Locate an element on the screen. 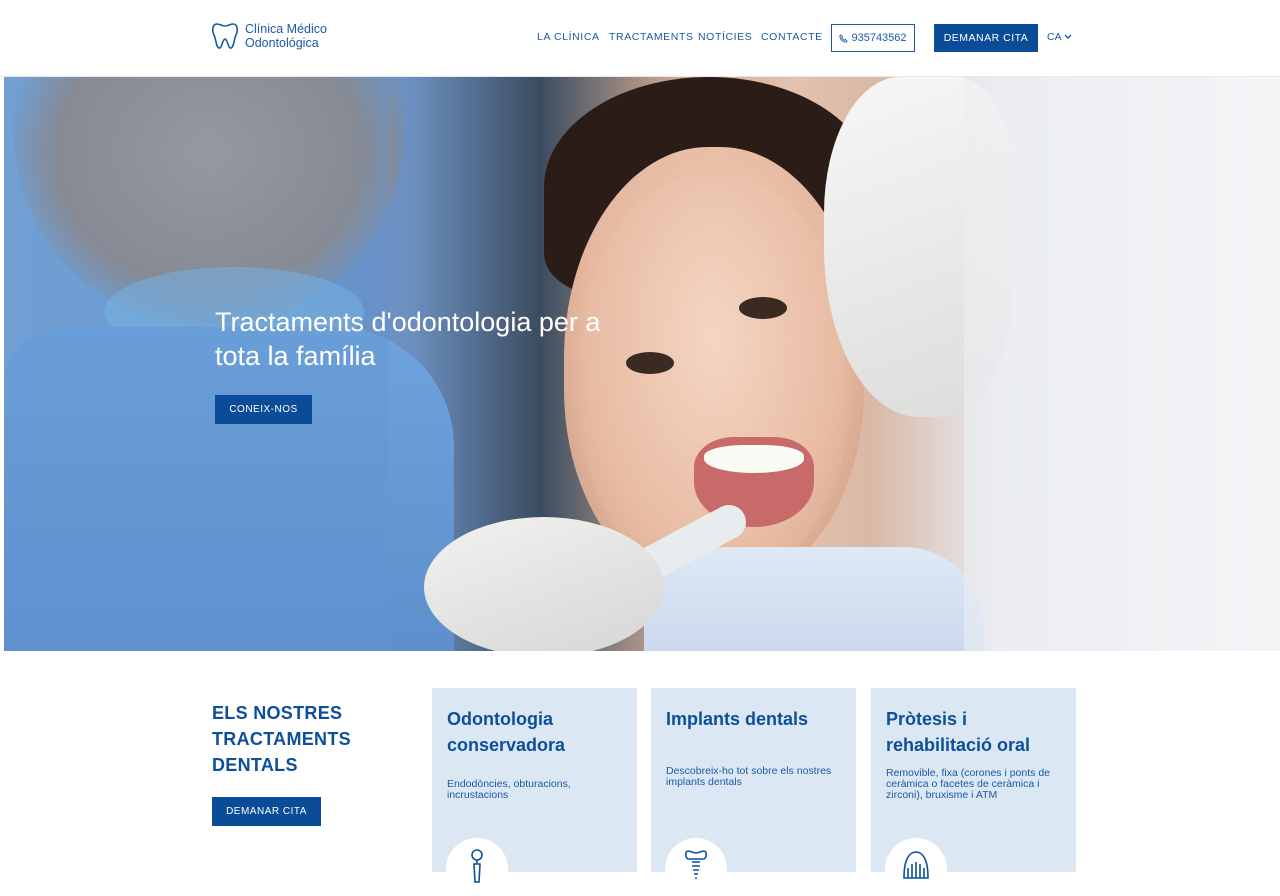 The image size is (1280, 896). nav-la-clinica: LA CLÍNICA is located at coordinates (568, 37).